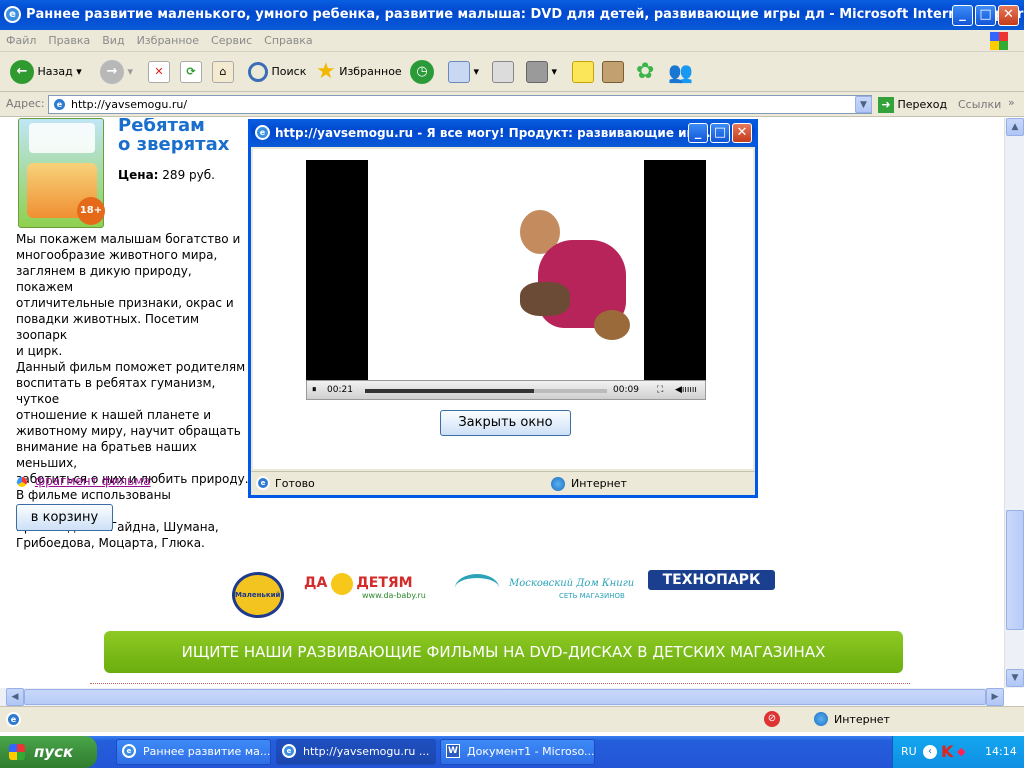 The height and width of the screenshot is (768, 1024). What do you see at coordinates (505, 423) in the screenshot?
I see `close-window-button: Закрыть окно` at bounding box center [505, 423].